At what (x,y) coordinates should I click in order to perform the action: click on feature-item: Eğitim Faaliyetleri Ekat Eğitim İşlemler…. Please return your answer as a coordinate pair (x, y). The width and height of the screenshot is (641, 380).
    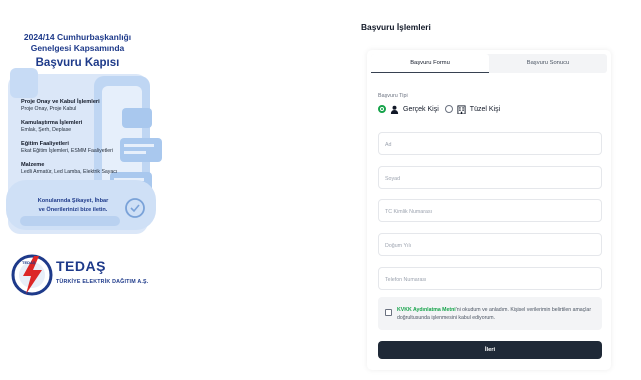
    Looking at the image, I should click on (96, 148).